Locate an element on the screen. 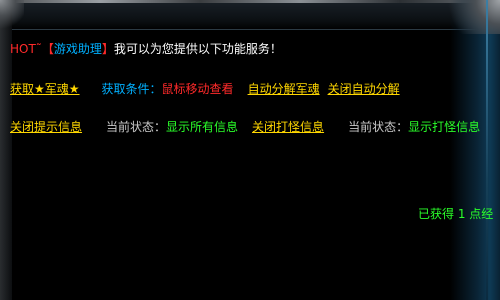  state-label-1: 当前状态： is located at coordinates (136, 127).